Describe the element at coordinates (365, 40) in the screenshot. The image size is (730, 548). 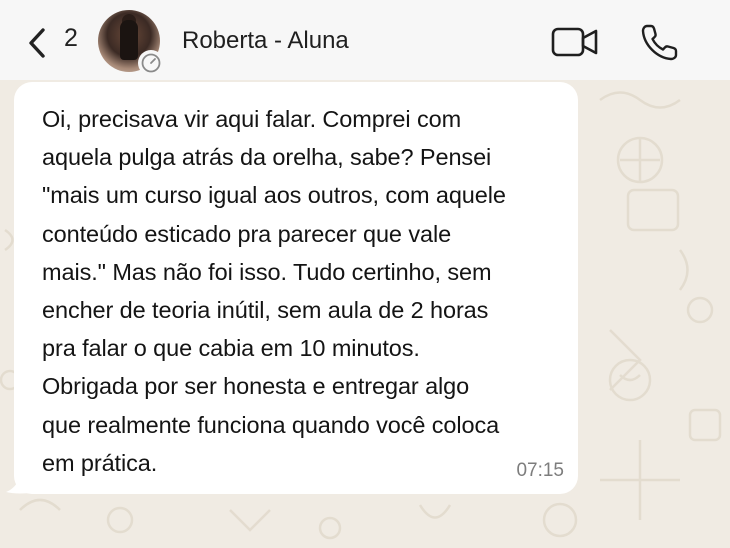
I see `chat-header: 2 Roberta - Aluna` at that location.